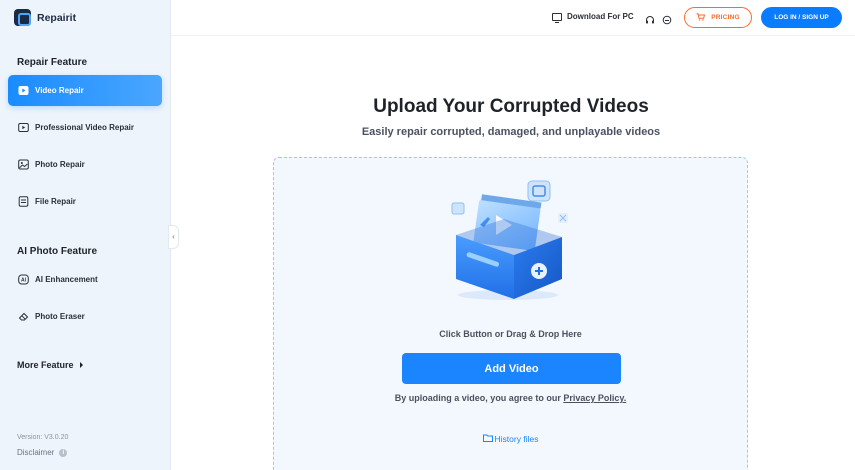 The height and width of the screenshot is (470, 855). Describe the element at coordinates (725, 17) in the screenshot. I see `pricing-label: PRICING` at that location.